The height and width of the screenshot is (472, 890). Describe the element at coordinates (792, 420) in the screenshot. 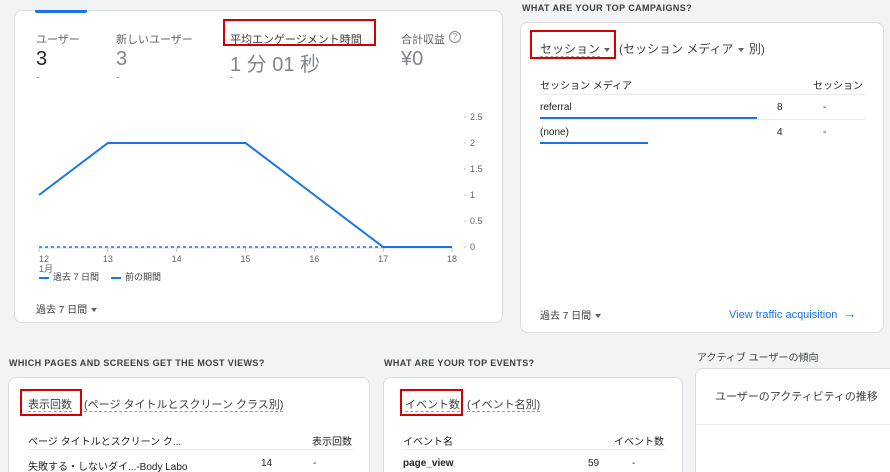

I see `trend-card: ユーザーのアクティビティの推移` at that location.